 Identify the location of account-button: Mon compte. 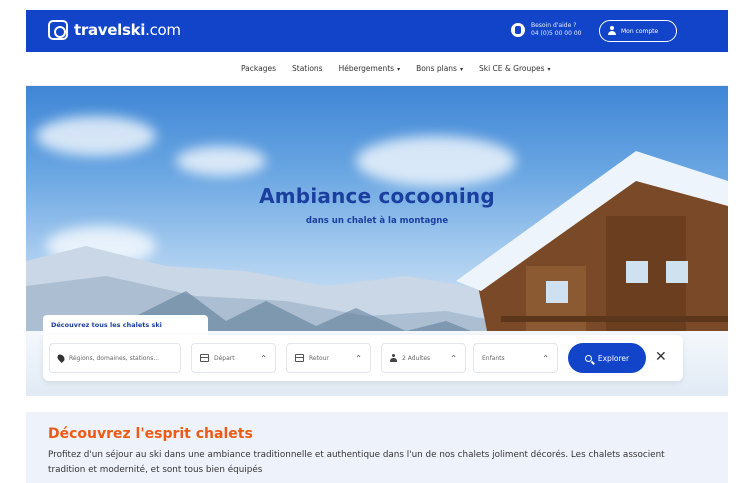
(638, 31).